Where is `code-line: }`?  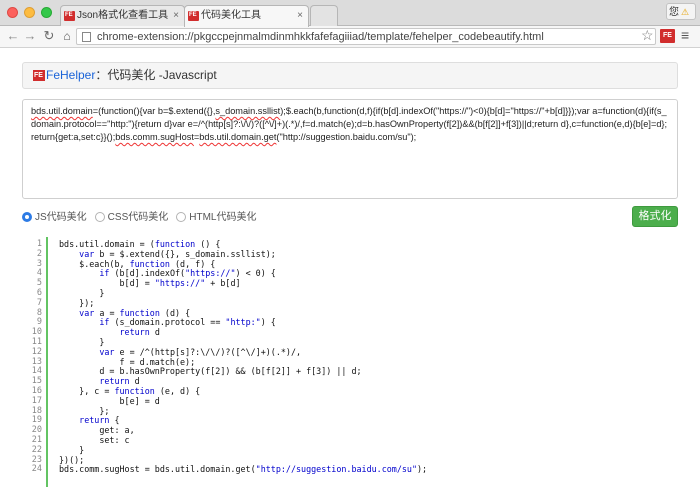 code-line: } is located at coordinates (243, 450).